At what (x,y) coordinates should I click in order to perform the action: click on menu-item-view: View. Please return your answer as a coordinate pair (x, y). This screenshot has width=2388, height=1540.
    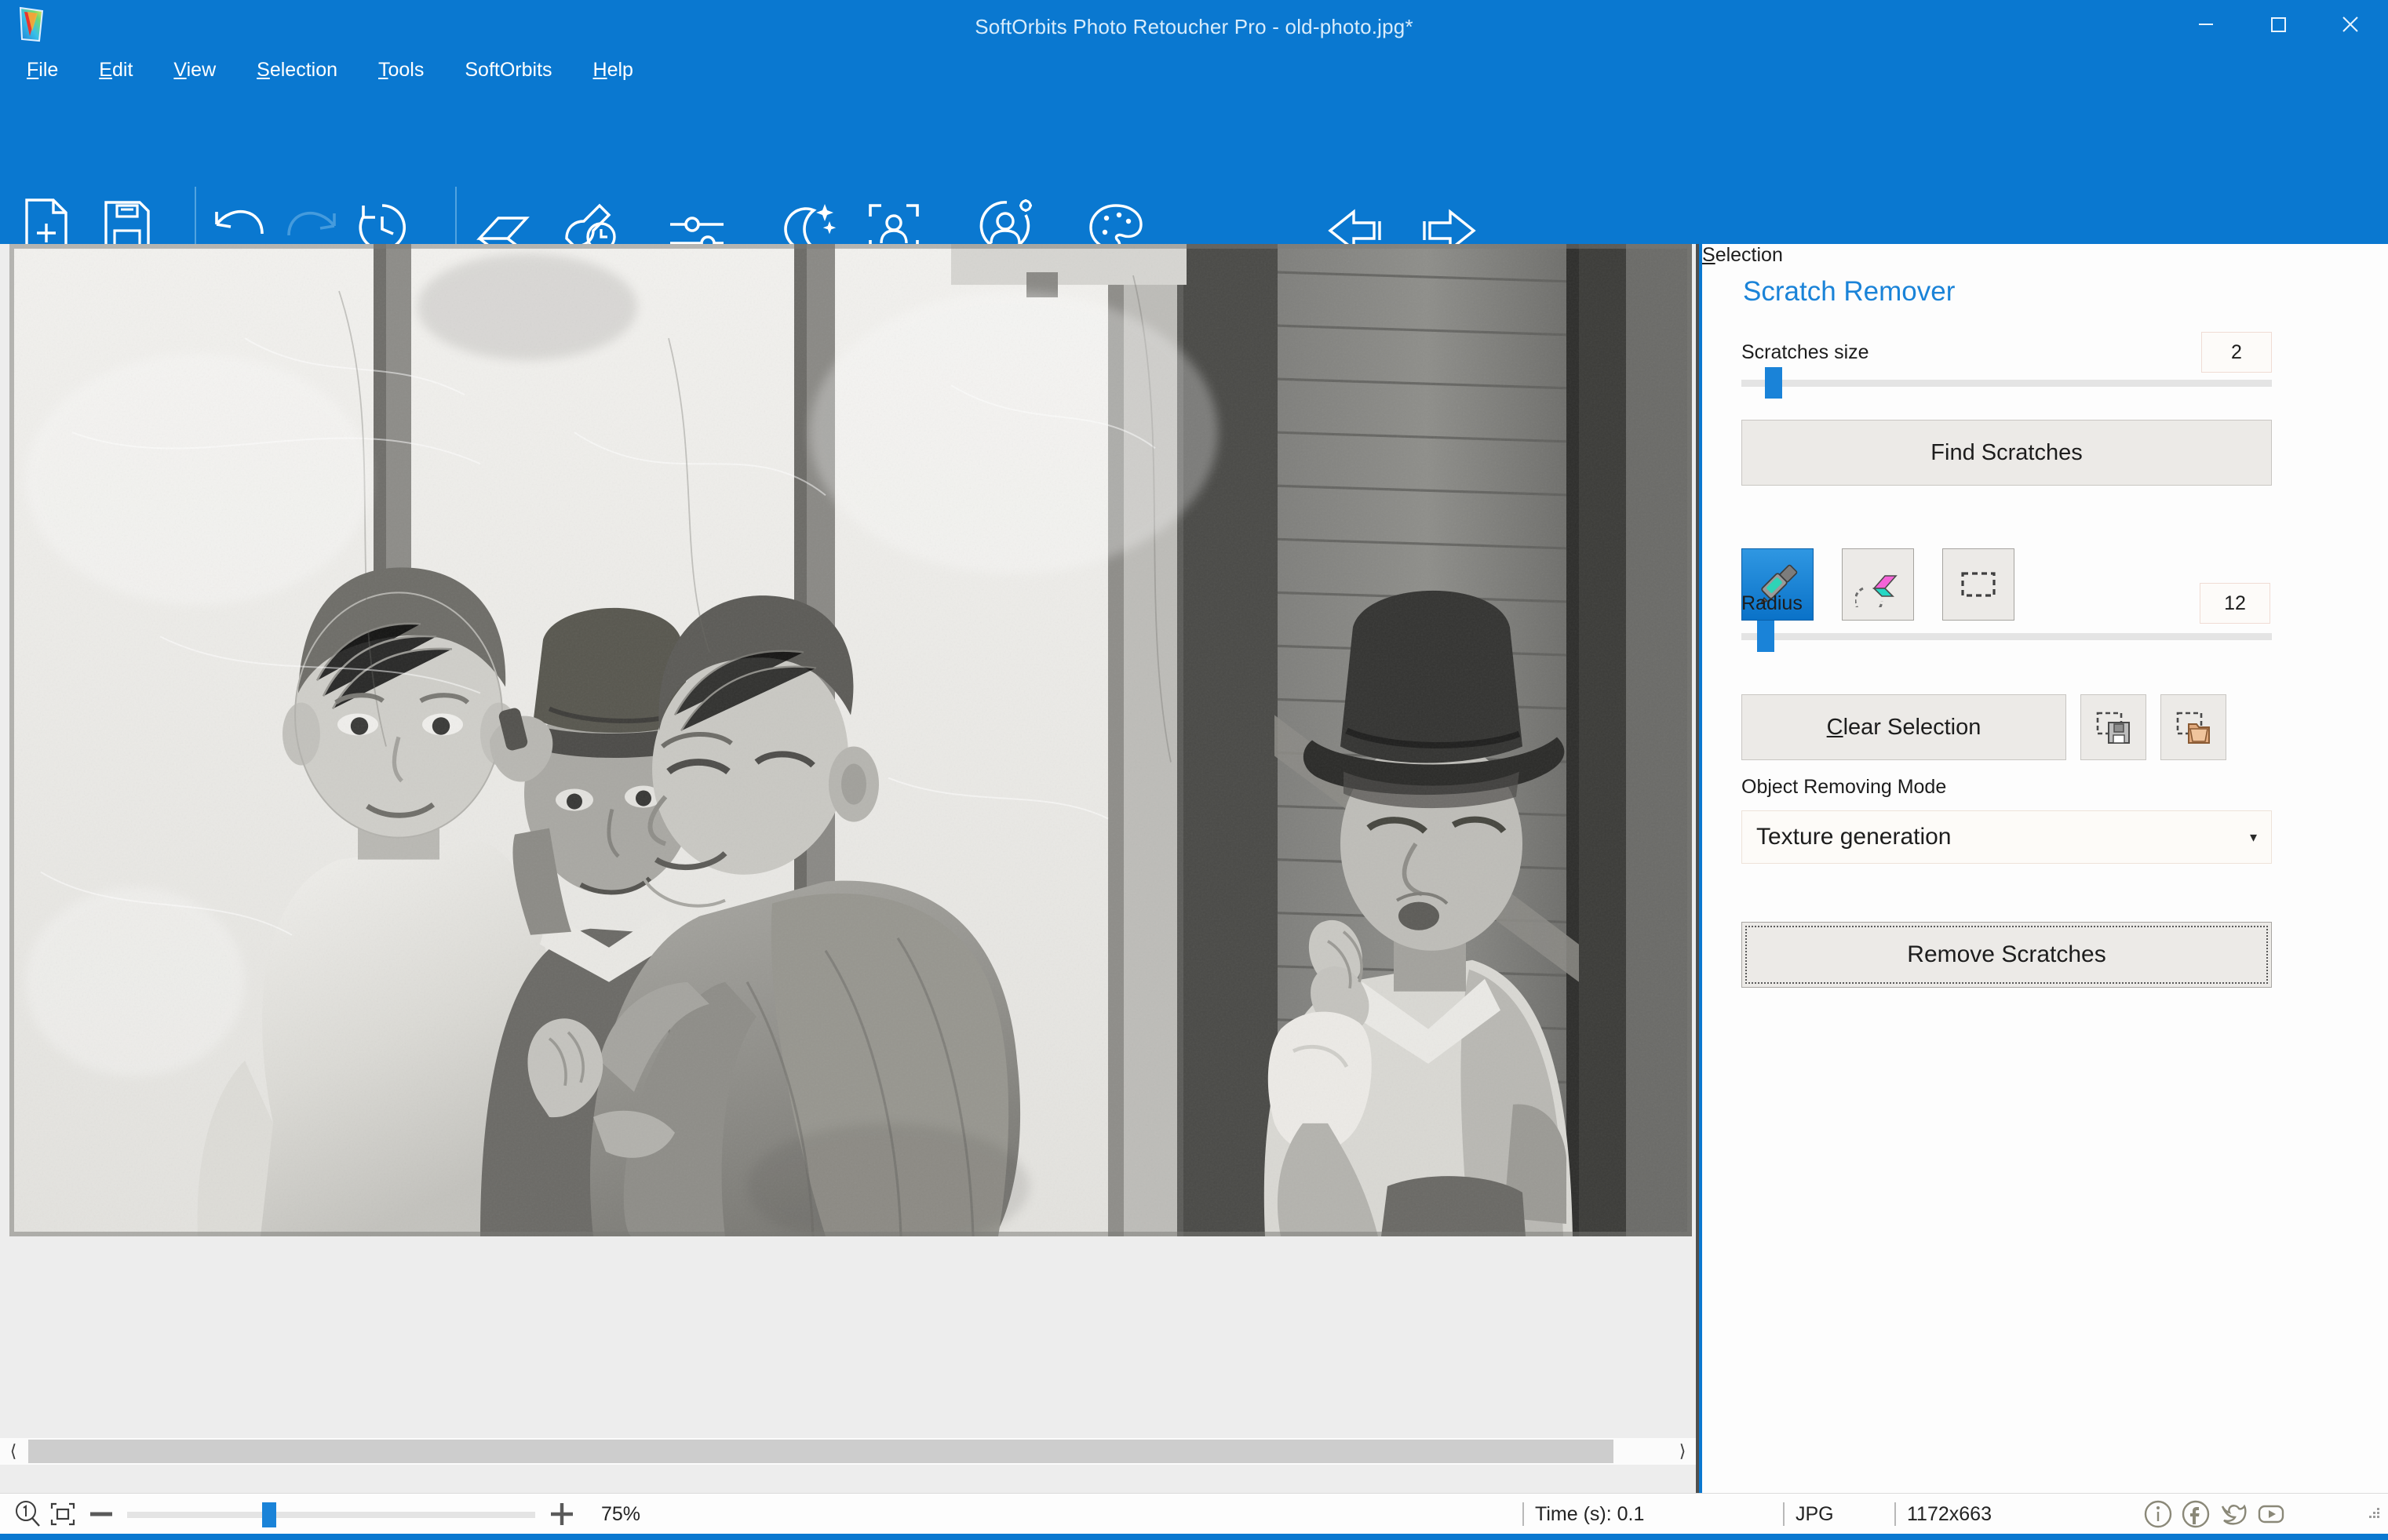
    Looking at the image, I should click on (195, 70).